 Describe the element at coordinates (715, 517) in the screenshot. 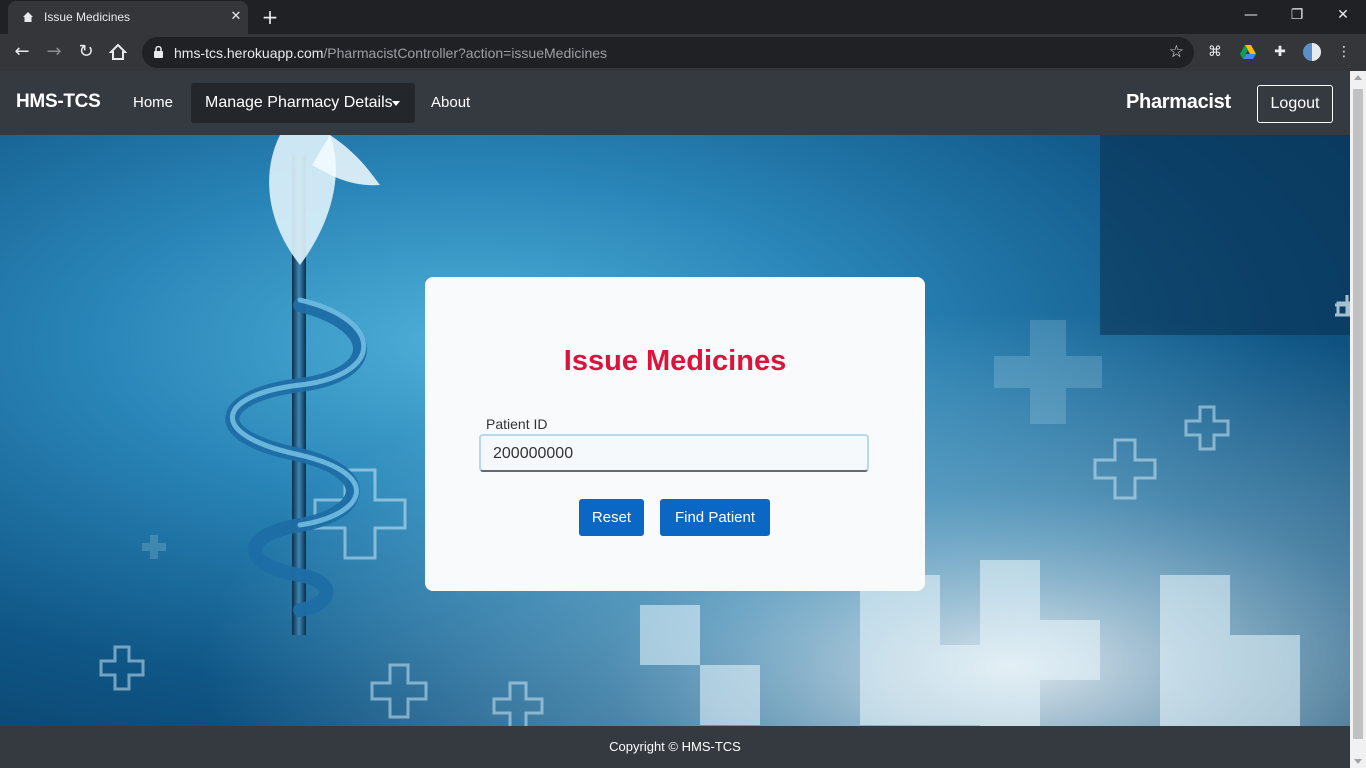

I see `find-patient-button: Find Patient` at that location.